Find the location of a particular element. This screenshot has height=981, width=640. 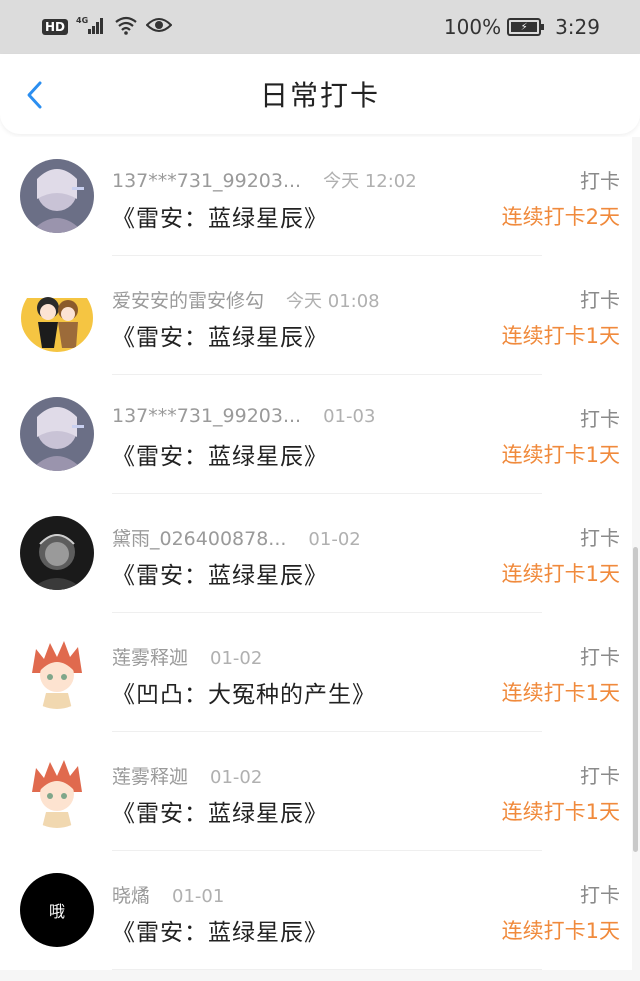

battery-icon: ⚡ is located at coordinates (526, 27).